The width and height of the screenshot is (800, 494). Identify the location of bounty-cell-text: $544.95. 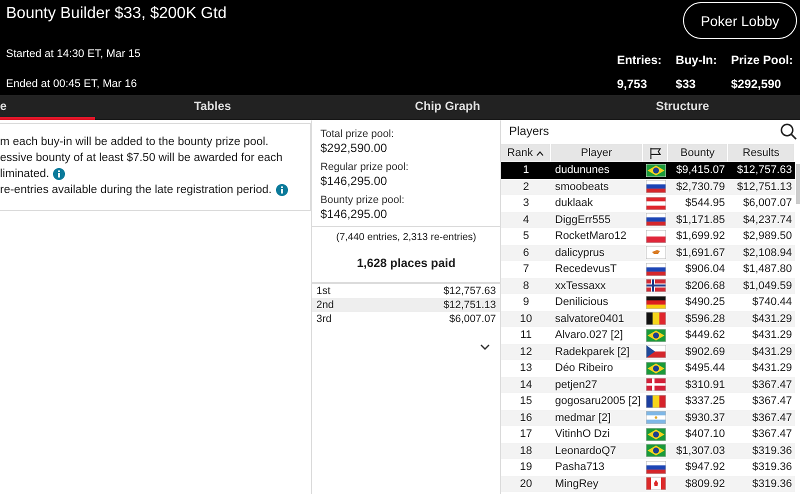
(705, 203).